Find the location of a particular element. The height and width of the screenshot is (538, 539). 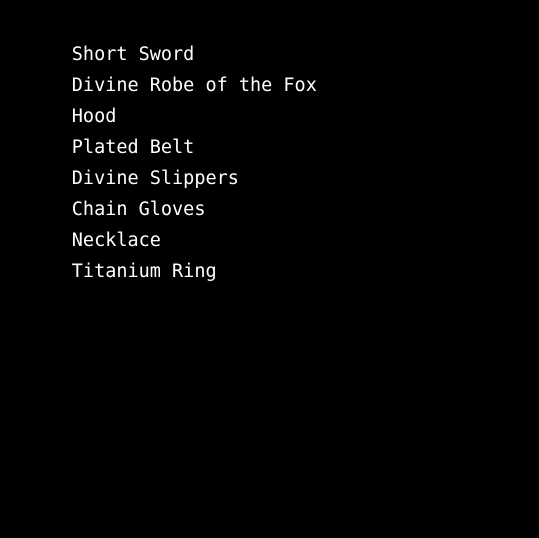

list-item-label: Divine Slippers is located at coordinates (155, 178).